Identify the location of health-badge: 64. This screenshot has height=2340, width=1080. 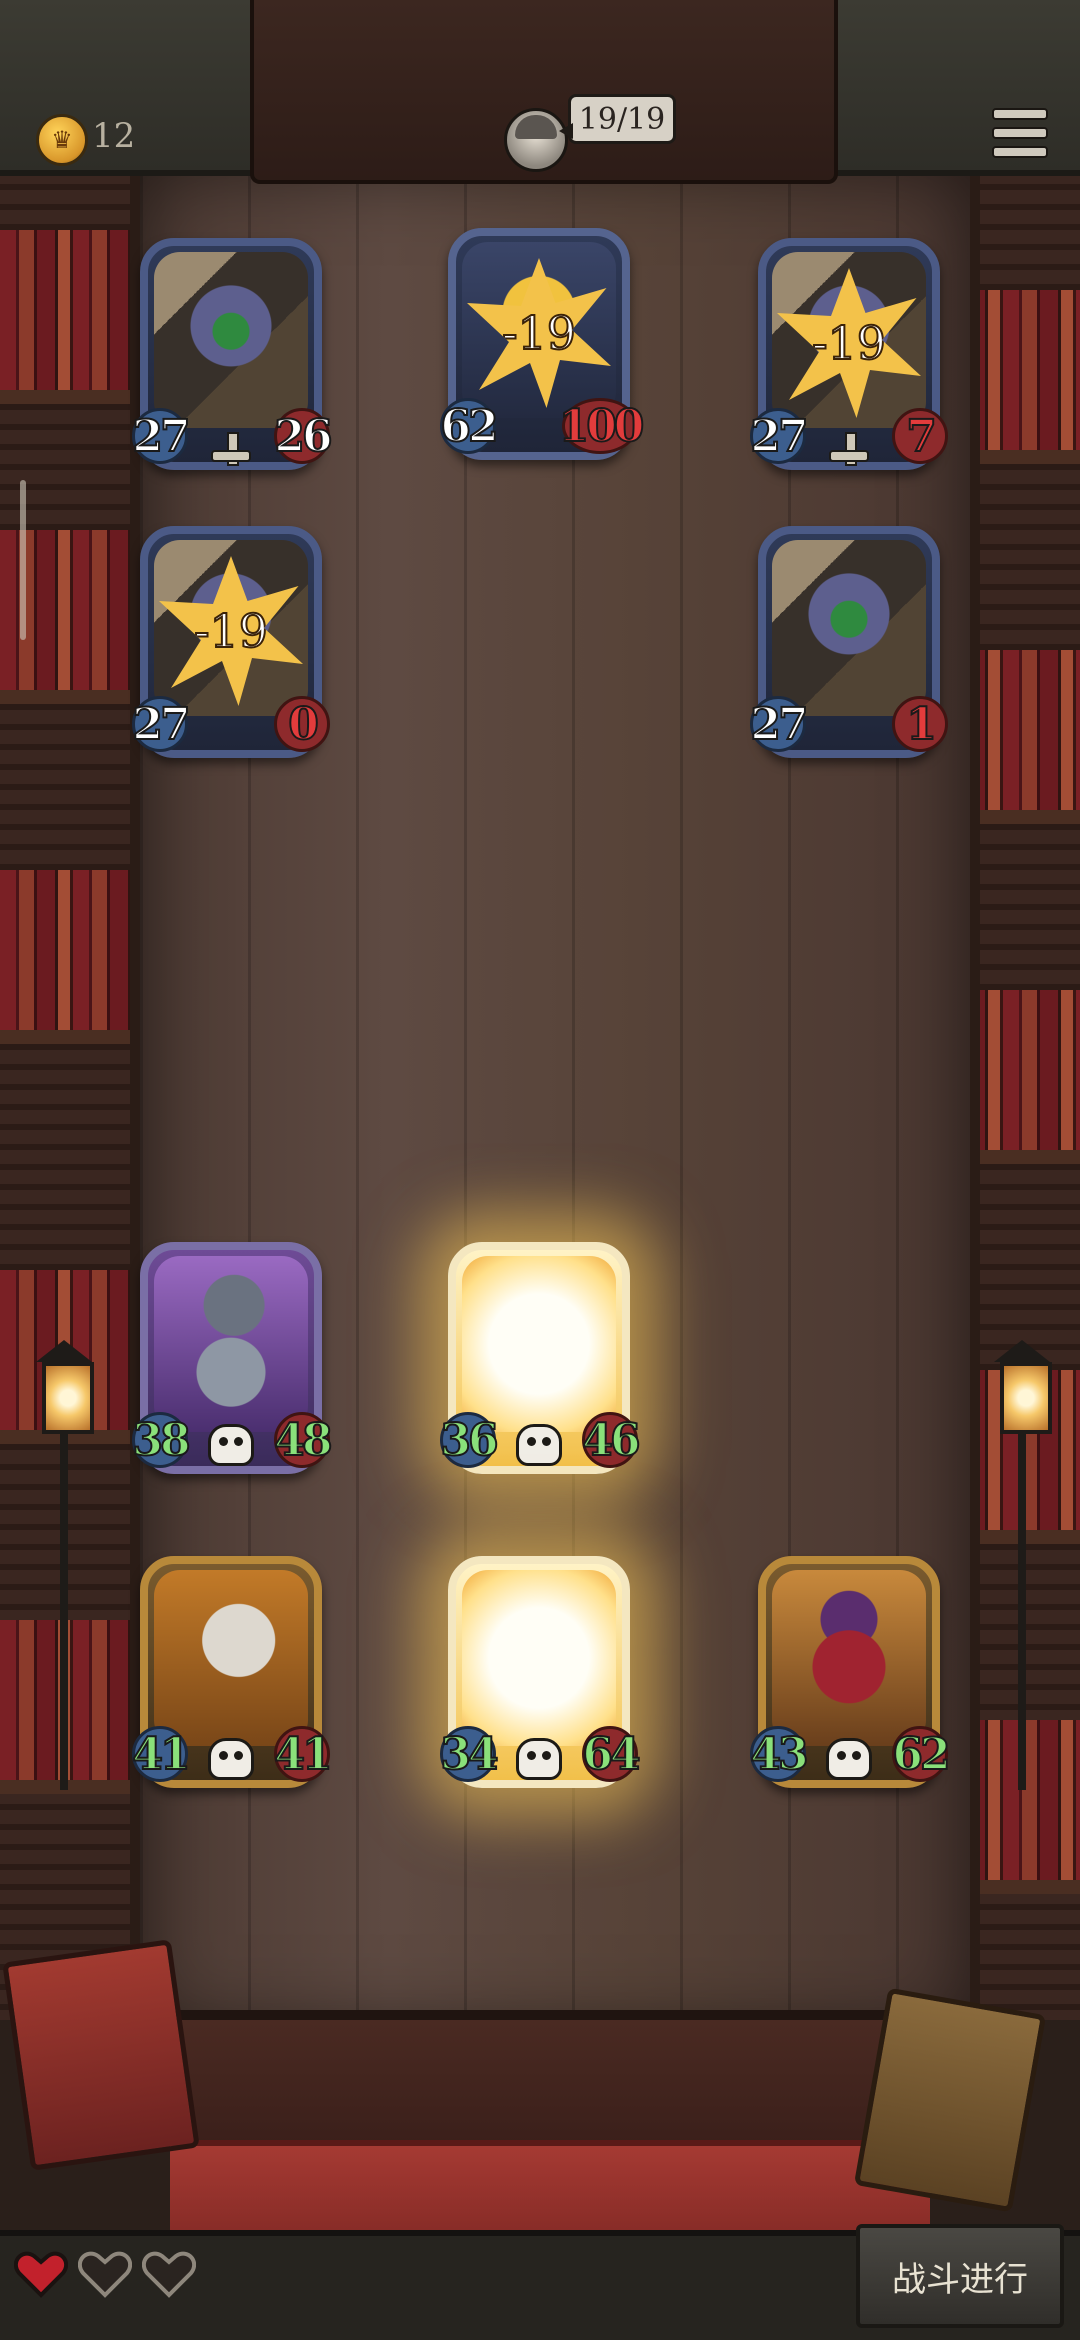
(611, 1754).